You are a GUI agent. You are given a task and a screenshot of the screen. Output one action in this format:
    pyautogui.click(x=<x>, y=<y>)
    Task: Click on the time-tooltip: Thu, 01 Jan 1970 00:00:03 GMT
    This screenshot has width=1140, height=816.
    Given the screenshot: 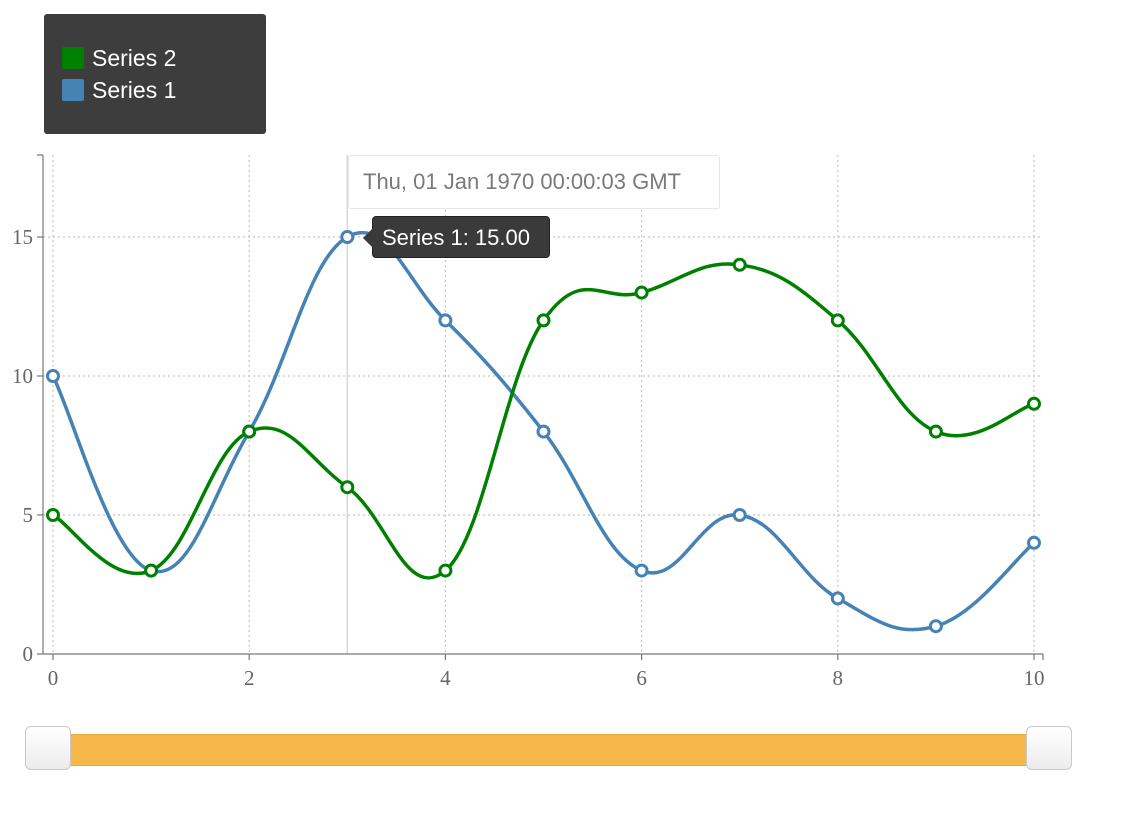 What is the action you would take?
    pyautogui.click(x=534, y=182)
    